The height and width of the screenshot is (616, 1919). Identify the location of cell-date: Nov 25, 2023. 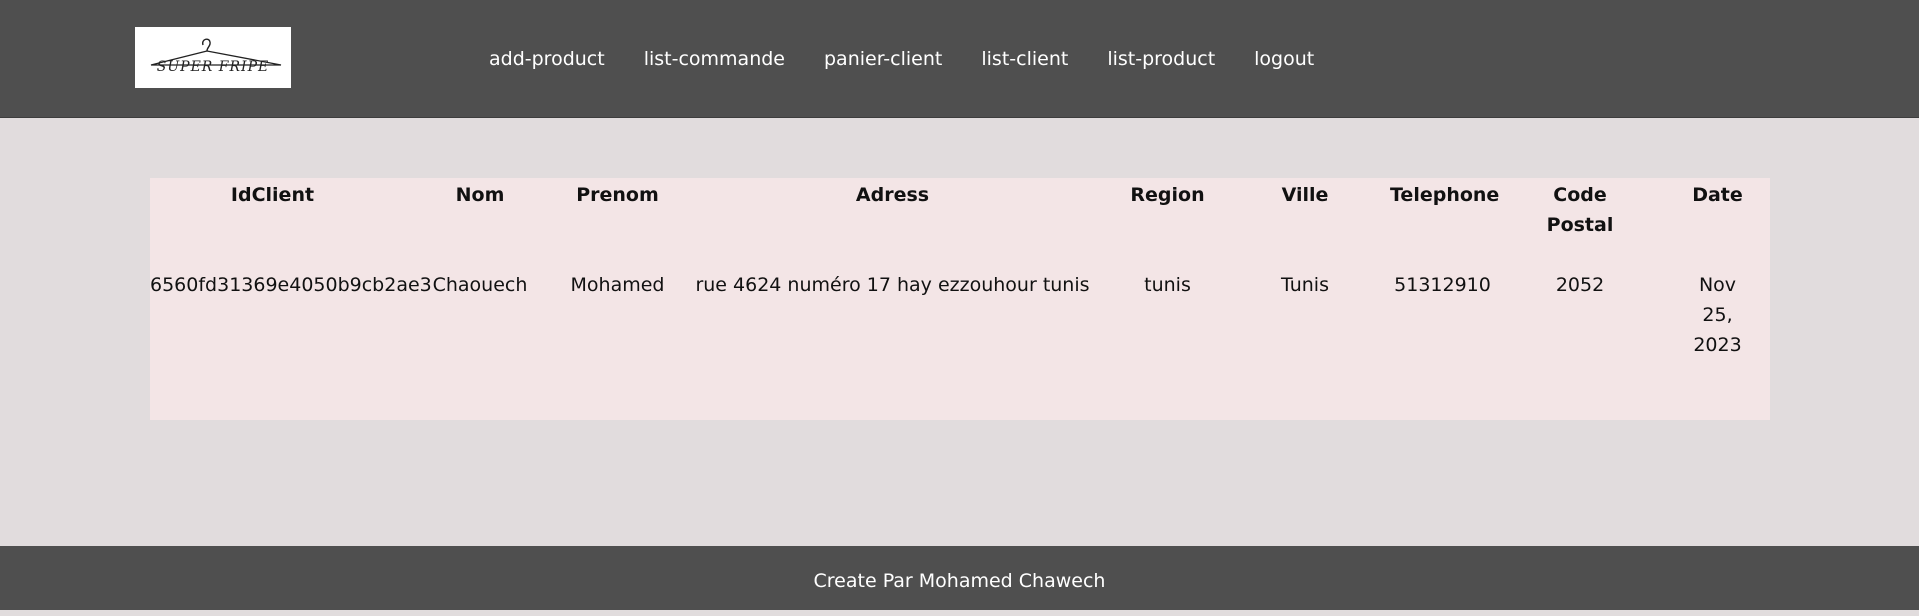
(1717, 315).